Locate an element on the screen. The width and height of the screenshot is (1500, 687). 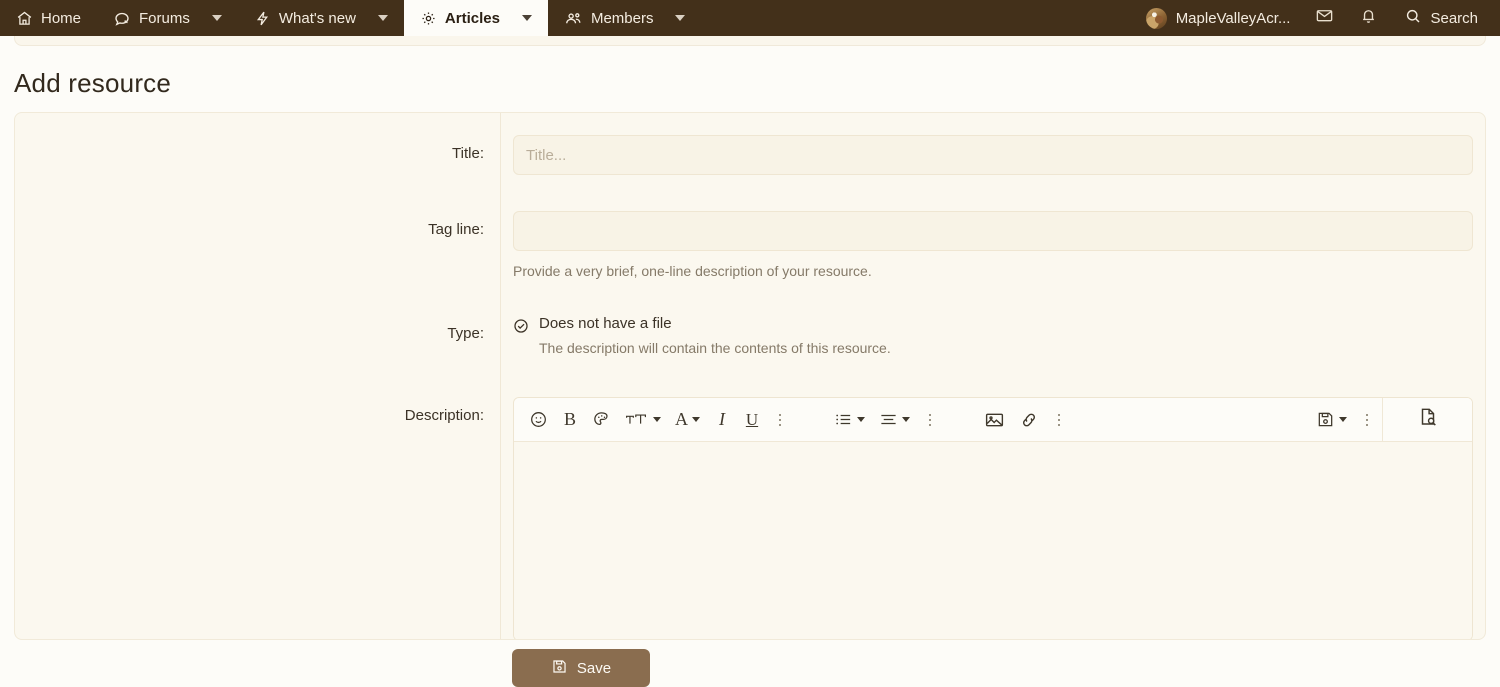
avatar is located at coordinates (1156, 18).